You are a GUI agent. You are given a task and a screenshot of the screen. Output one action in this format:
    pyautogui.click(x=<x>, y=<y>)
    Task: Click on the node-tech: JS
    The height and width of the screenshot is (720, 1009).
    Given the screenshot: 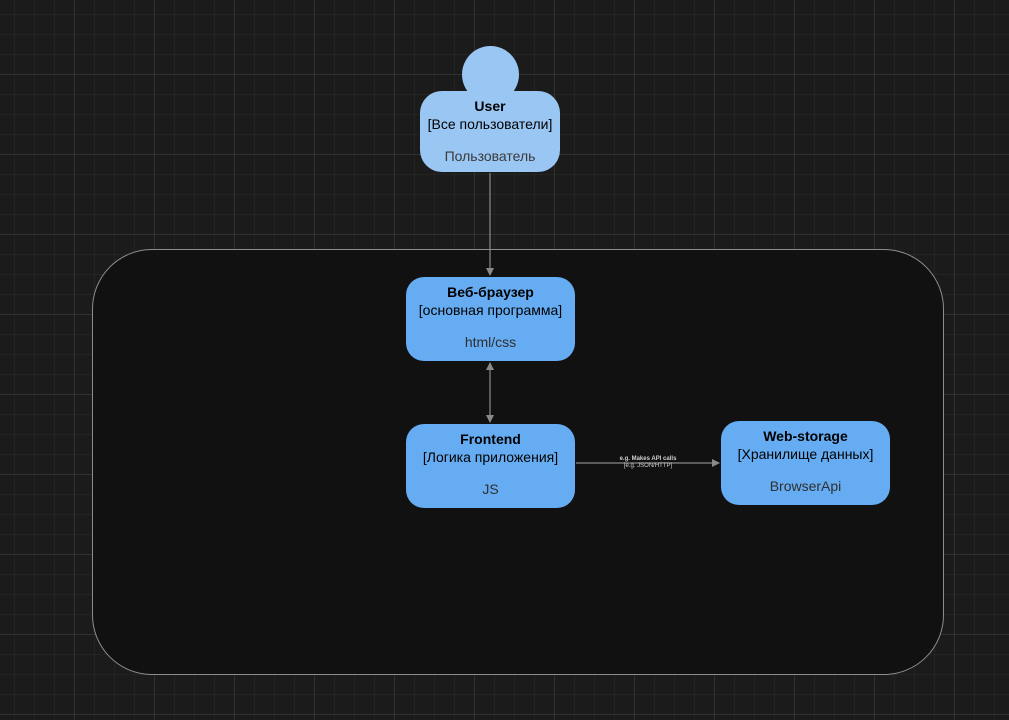 What is the action you would take?
    pyautogui.click(x=490, y=489)
    